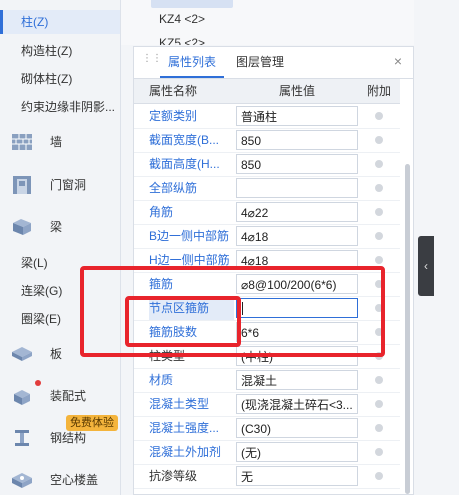 This screenshot has width=459, height=495. I want to click on tab-layer-management: 图层管理, so click(260, 62).